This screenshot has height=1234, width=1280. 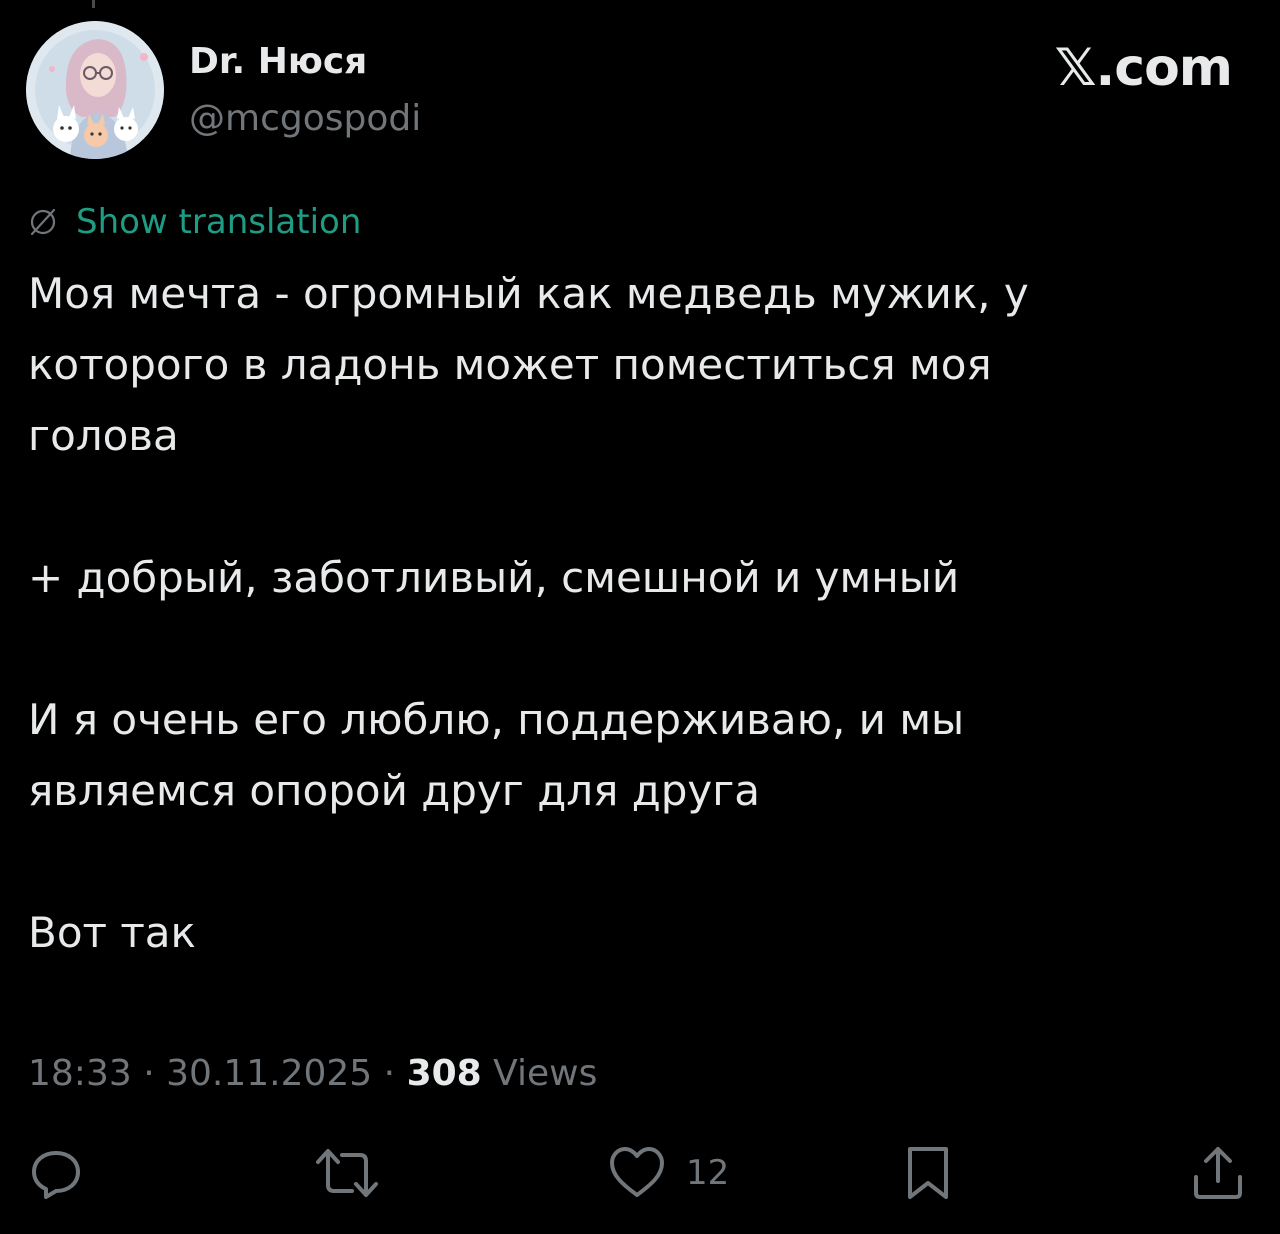 I want to click on tweet-line: + добрый, заботливый, смешной и умный, so click(x=494, y=577).